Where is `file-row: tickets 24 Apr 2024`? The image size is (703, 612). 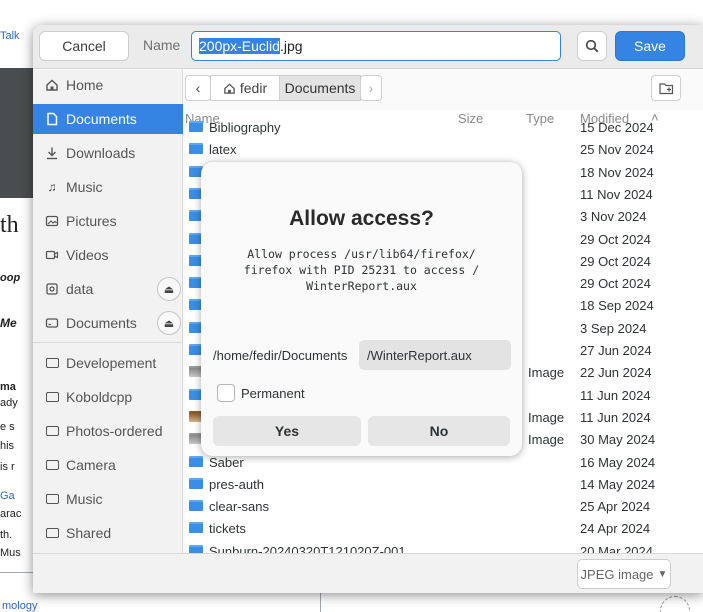
file-row: tickets 24 Apr 2024 is located at coordinates (444, 528).